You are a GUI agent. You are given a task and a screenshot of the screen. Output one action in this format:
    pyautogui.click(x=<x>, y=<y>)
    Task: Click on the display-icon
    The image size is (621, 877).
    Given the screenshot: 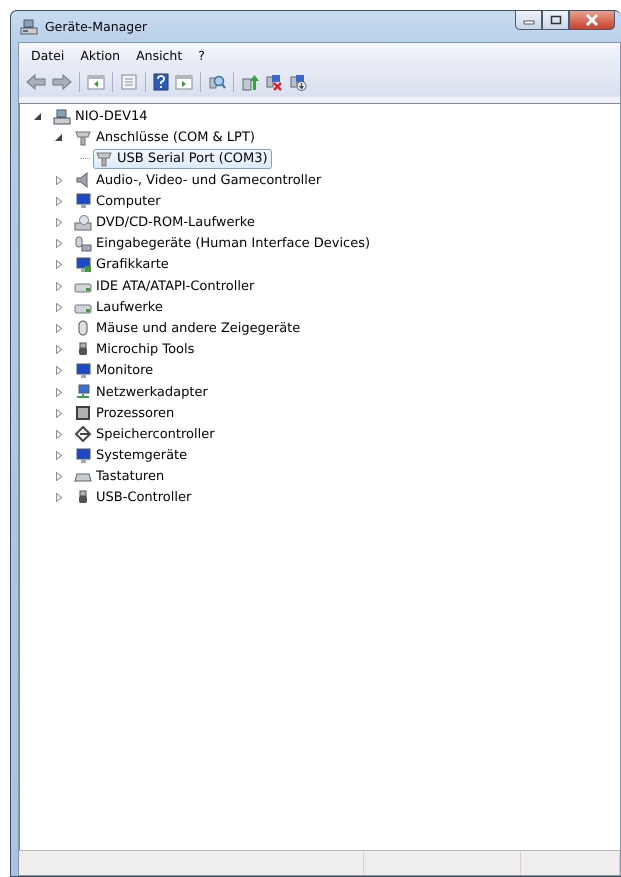 What is the action you would take?
    pyautogui.click(x=83, y=264)
    